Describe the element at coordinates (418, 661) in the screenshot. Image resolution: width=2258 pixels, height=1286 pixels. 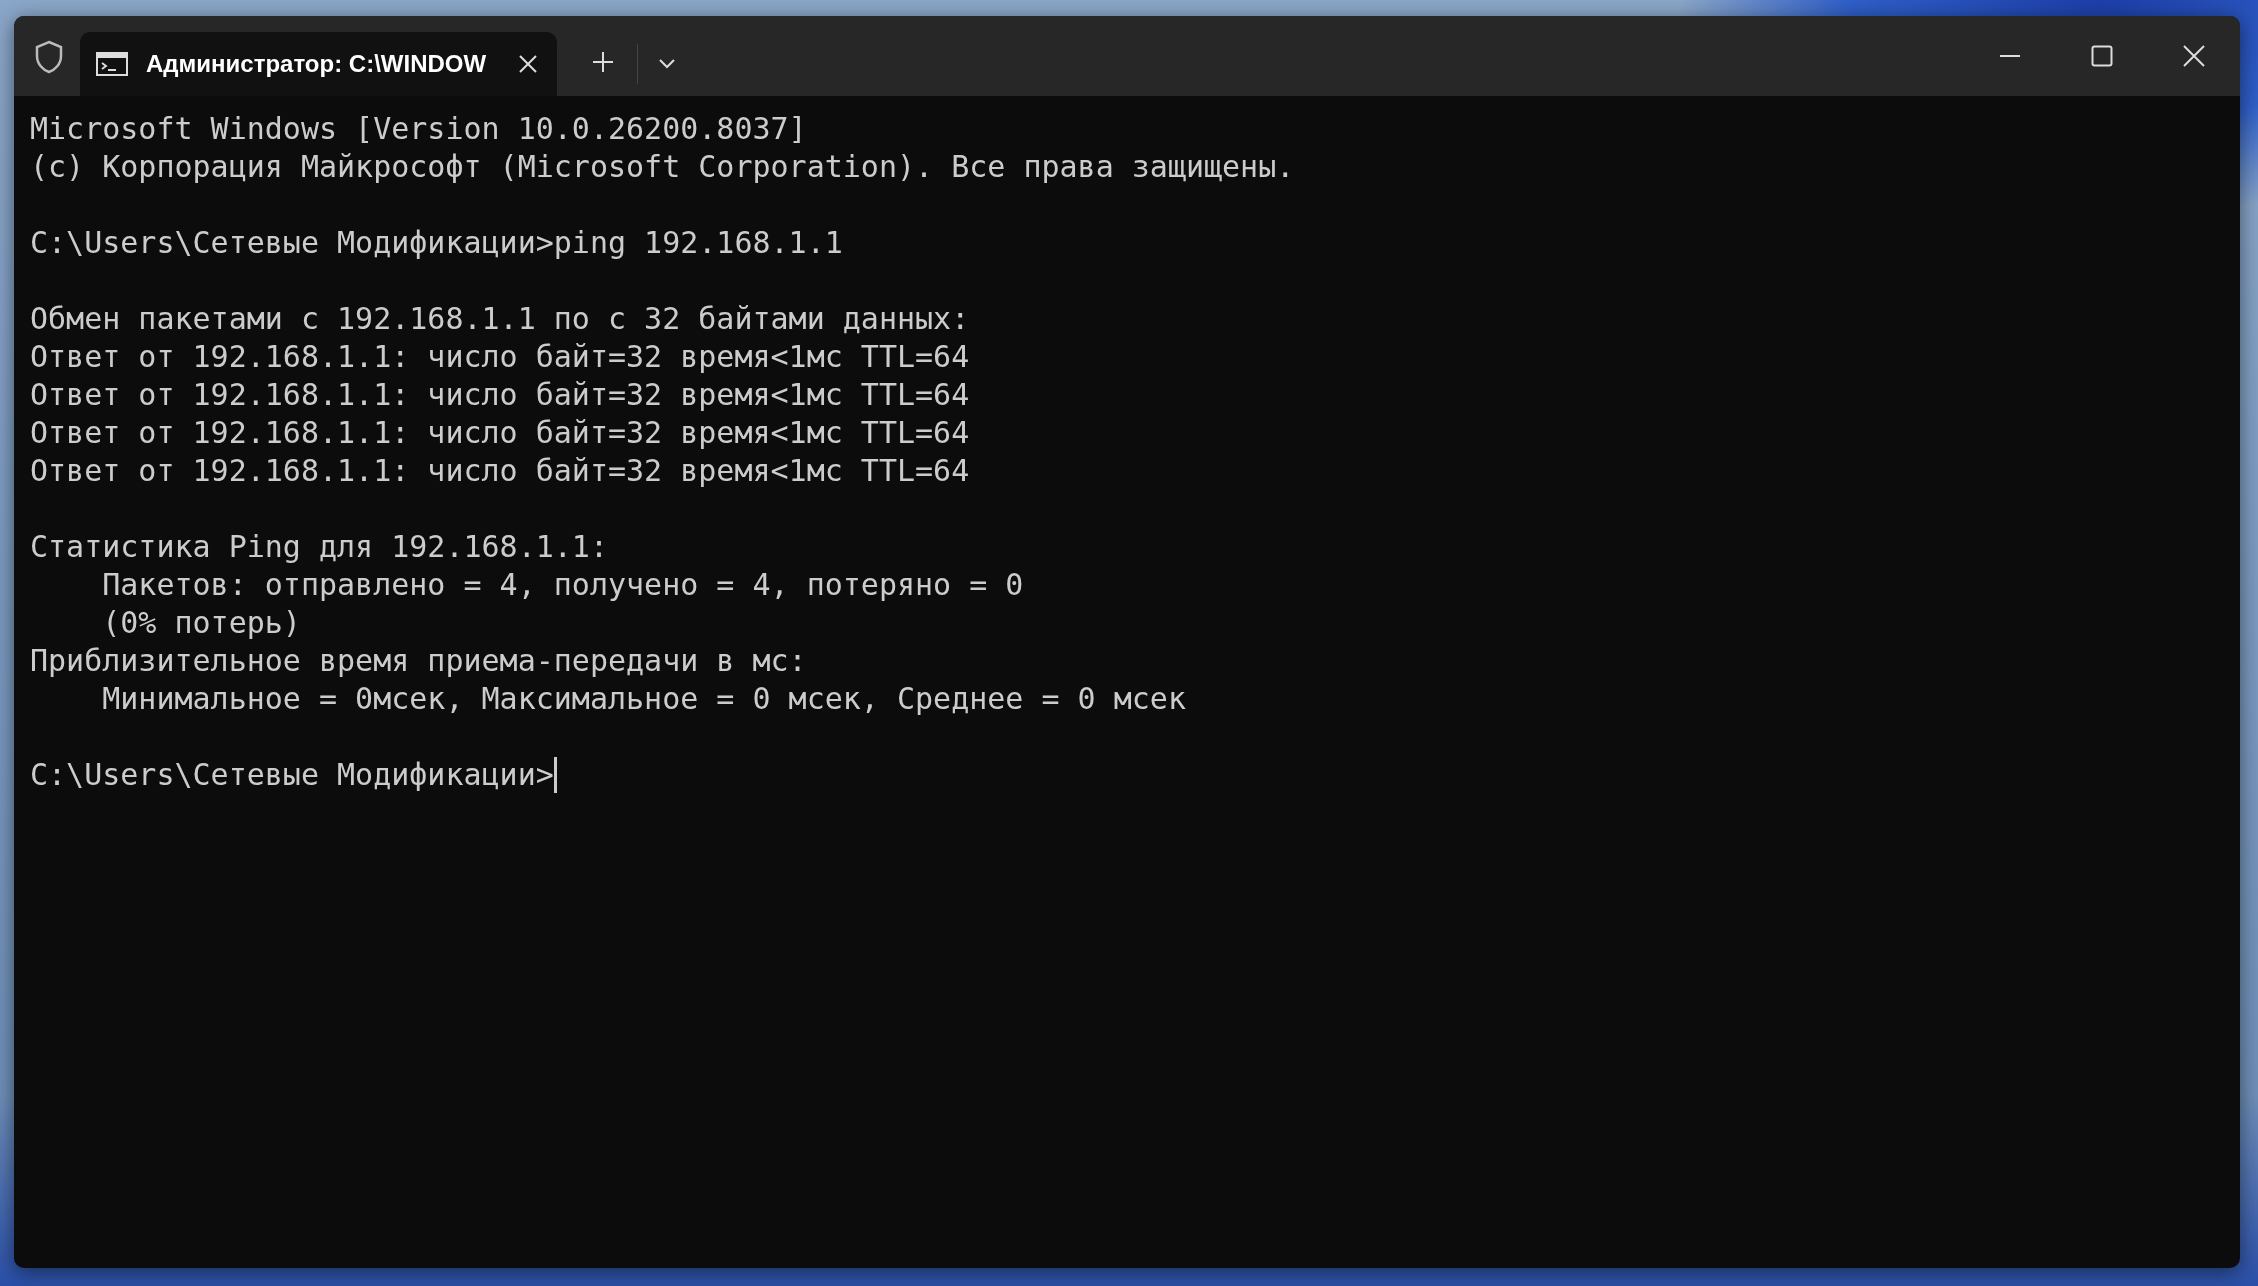
I see `console-line: Приблизительное время приема-передачи в мс:` at that location.